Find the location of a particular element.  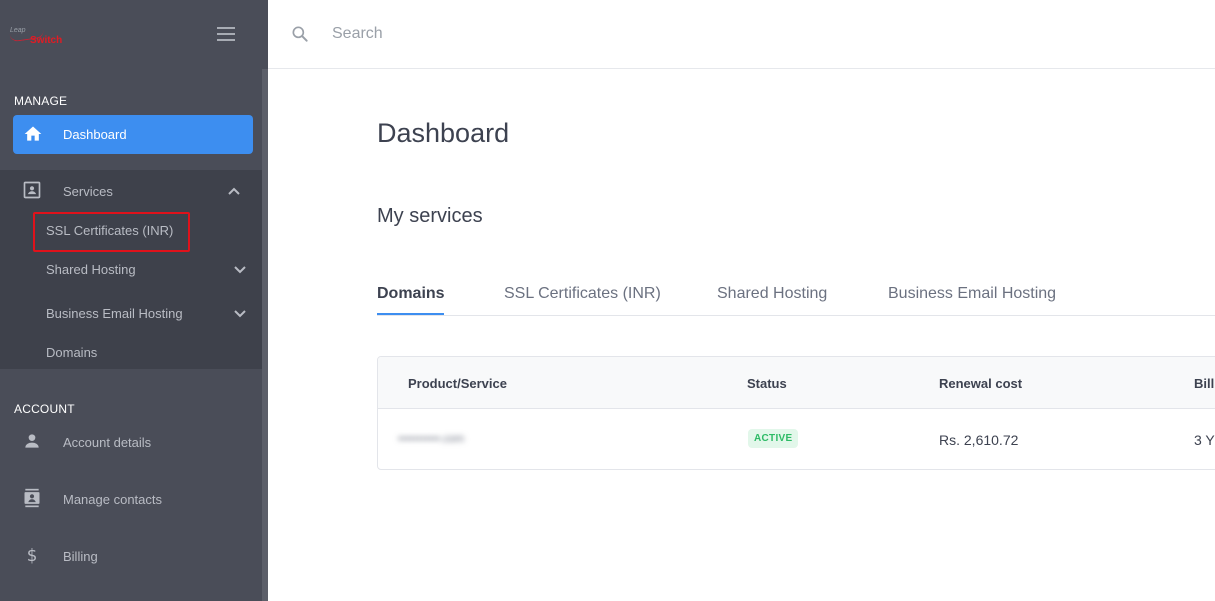

renewal-cost-value: Rs. 2,610.72 is located at coordinates (979, 440).